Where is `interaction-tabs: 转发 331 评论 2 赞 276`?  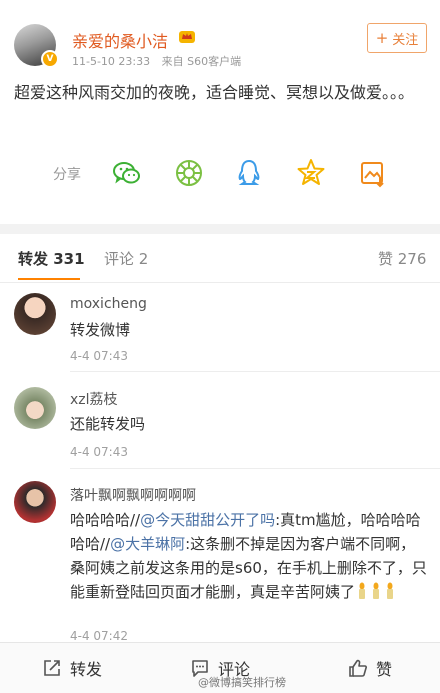
interaction-tabs: 转发 331 评论 2 赞 276 is located at coordinates (220, 258).